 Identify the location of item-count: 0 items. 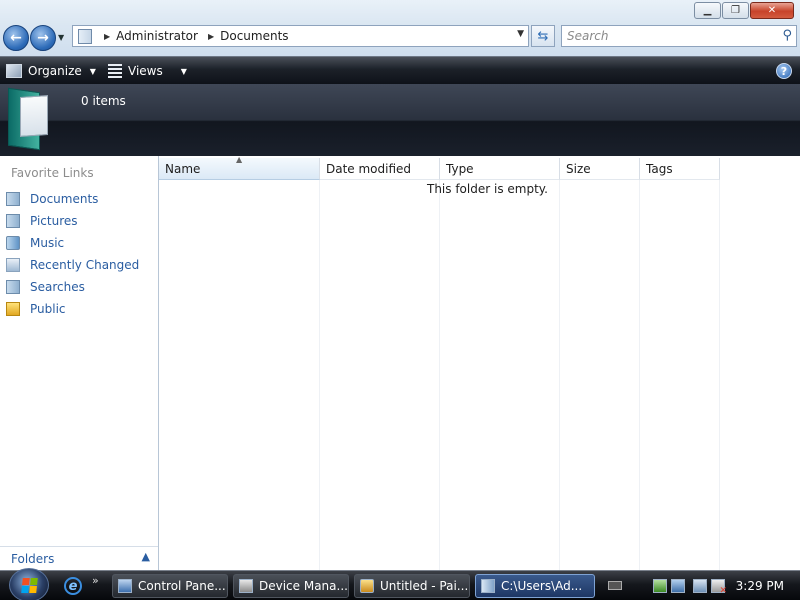
(103, 101).